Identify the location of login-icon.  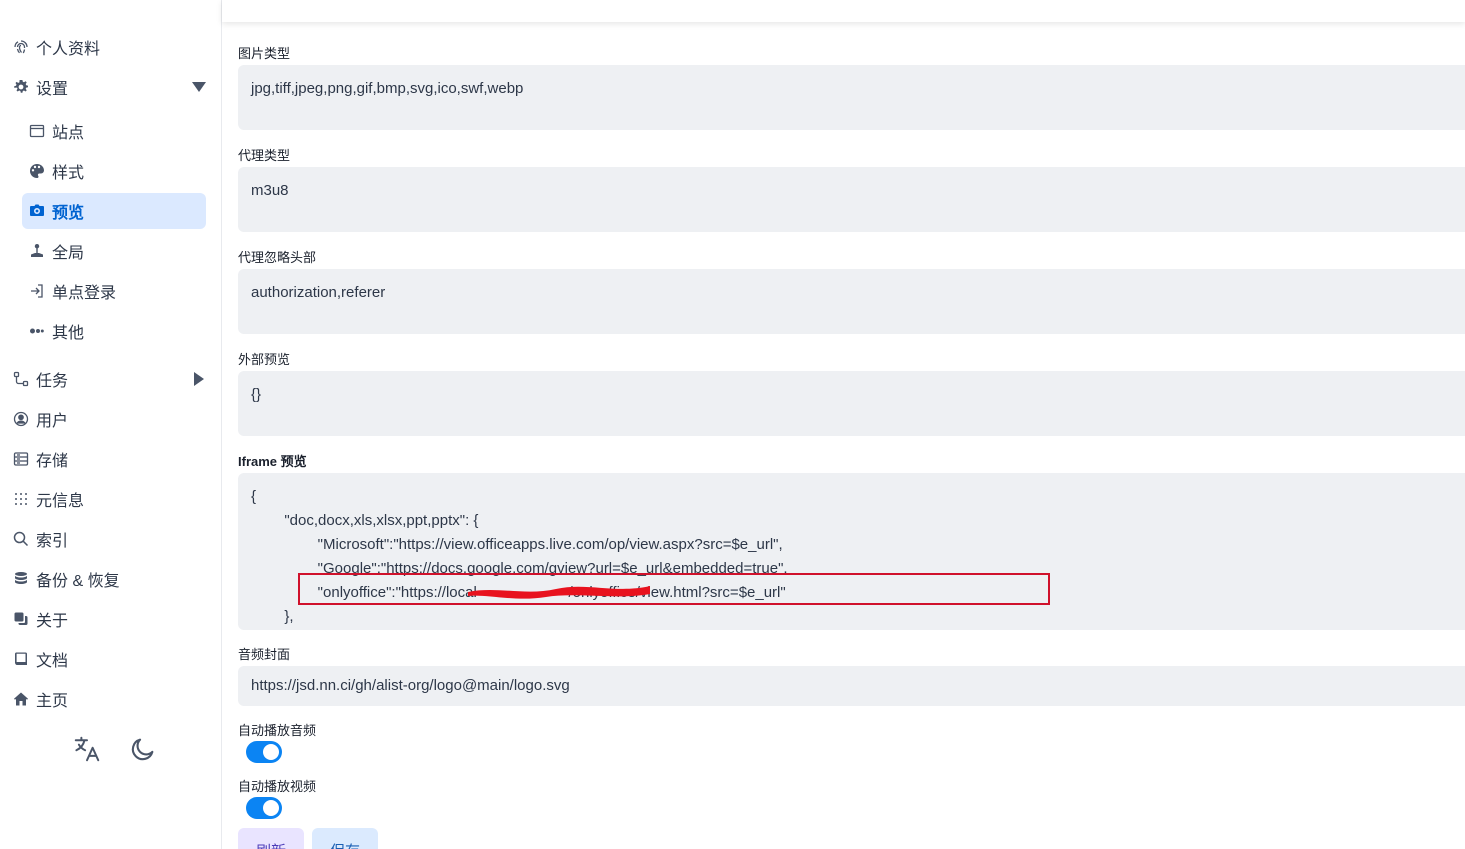
(37, 291).